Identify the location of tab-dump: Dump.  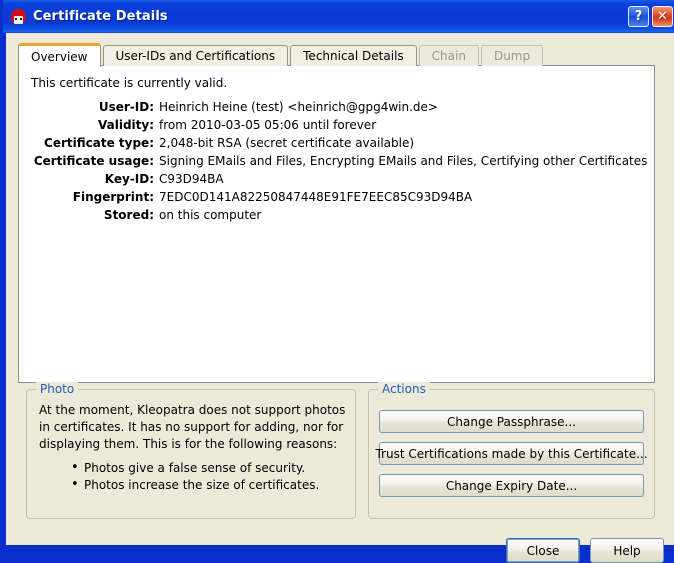
(512, 55).